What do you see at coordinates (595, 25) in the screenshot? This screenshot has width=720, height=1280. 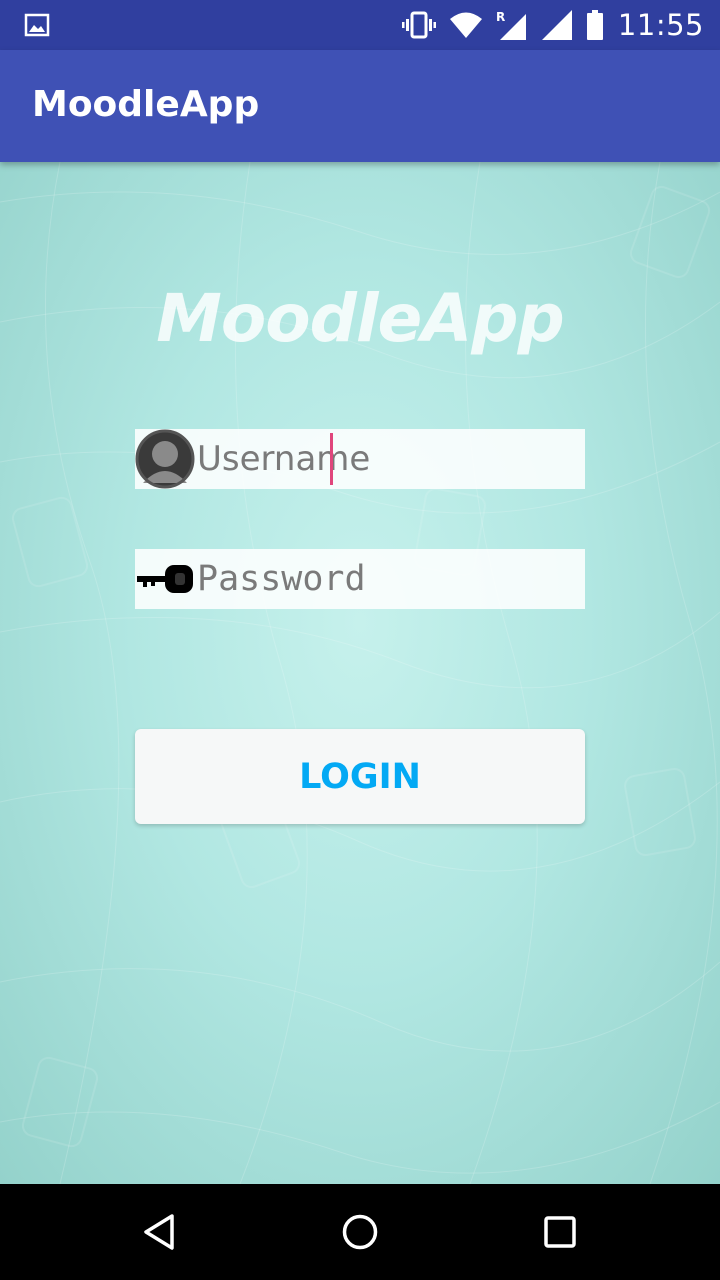 I see `battery-icon` at bounding box center [595, 25].